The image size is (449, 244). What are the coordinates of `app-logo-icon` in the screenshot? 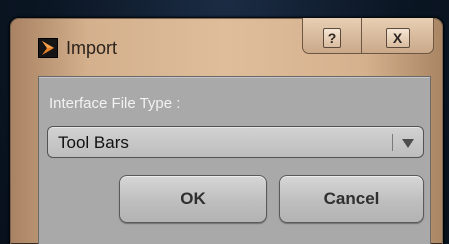 It's located at (48, 48).